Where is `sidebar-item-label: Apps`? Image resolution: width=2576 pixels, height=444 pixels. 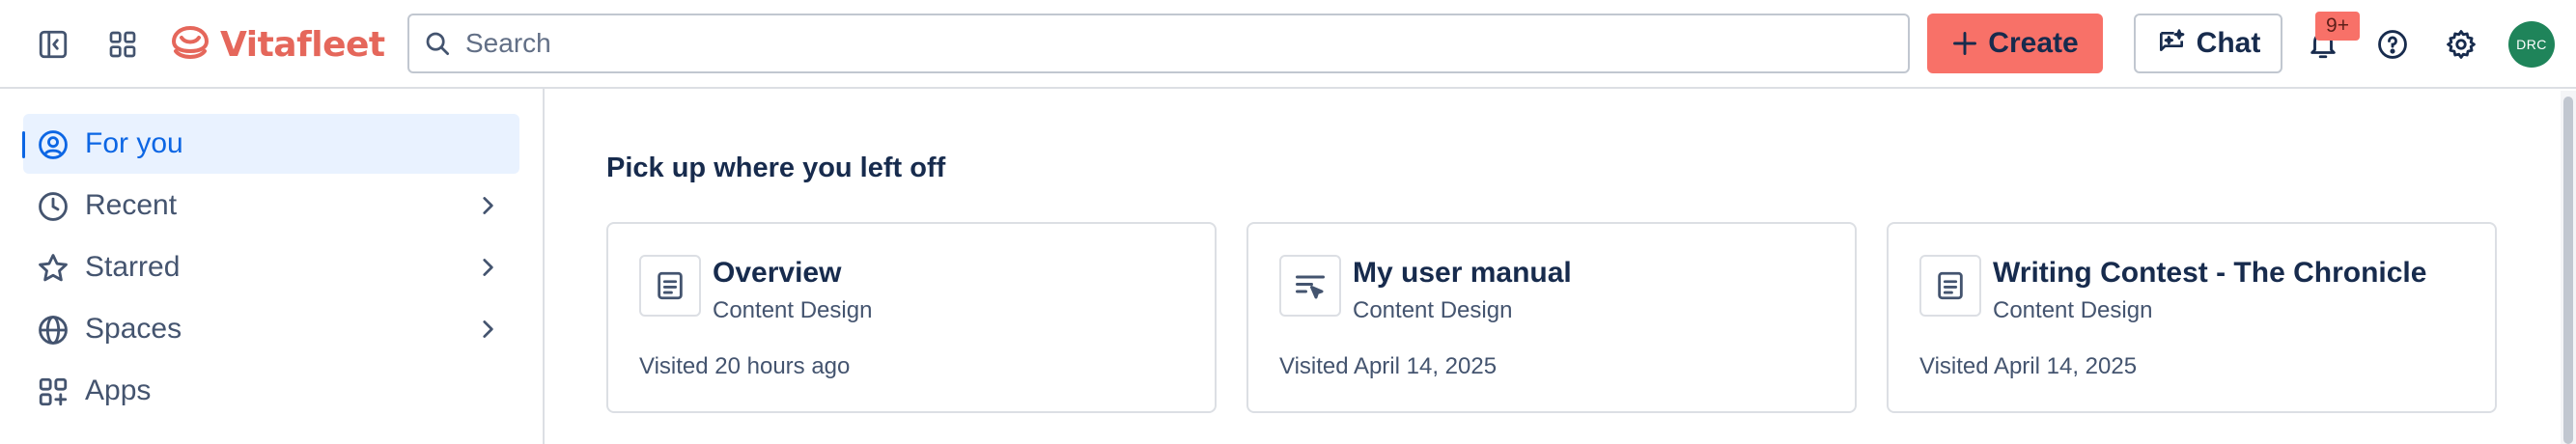
sidebar-item-label: Apps is located at coordinates (119, 390).